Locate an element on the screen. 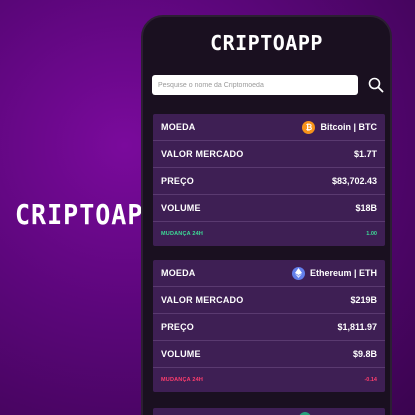 This screenshot has width=415, height=415. coin-name: Bitcoin | BTC is located at coordinates (348, 127).